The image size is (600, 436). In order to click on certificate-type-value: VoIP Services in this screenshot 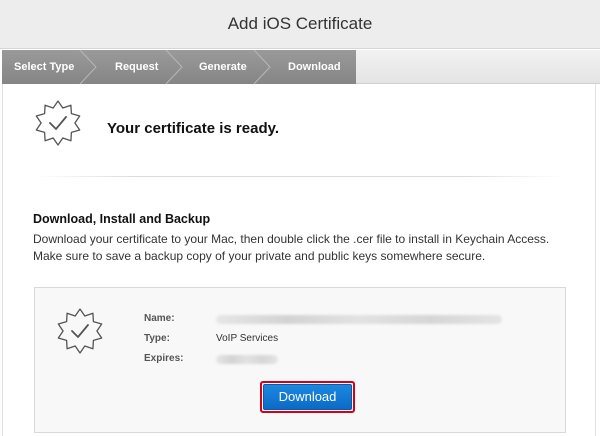, I will do `click(247, 338)`.